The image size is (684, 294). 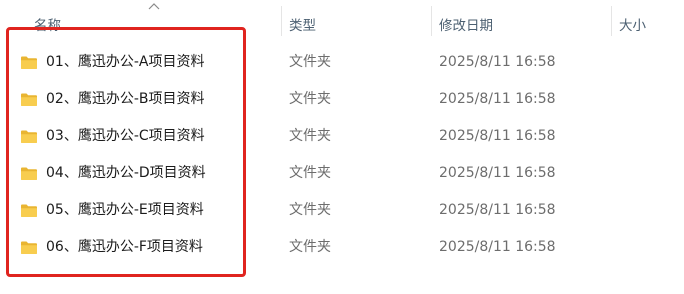 What do you see at coordinates (466, 24) in the screenshot?
I see `column-header-date: 修改日期` at bounding box center [466, 24].